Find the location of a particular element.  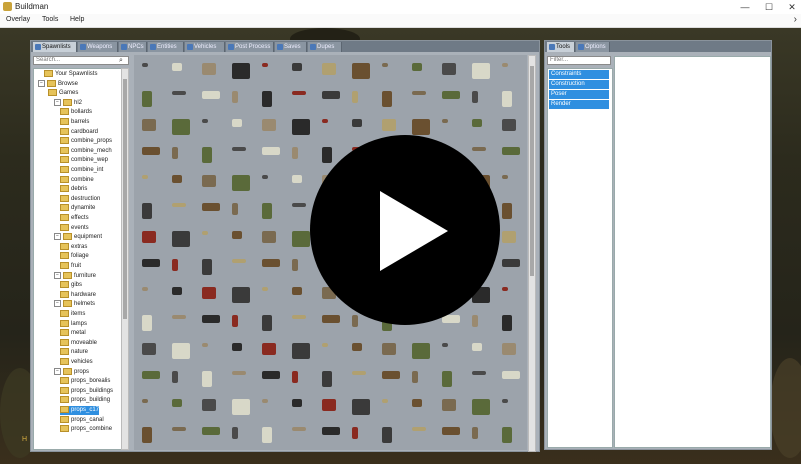

tree-item: − equipment is located at coordinates (78, 237).